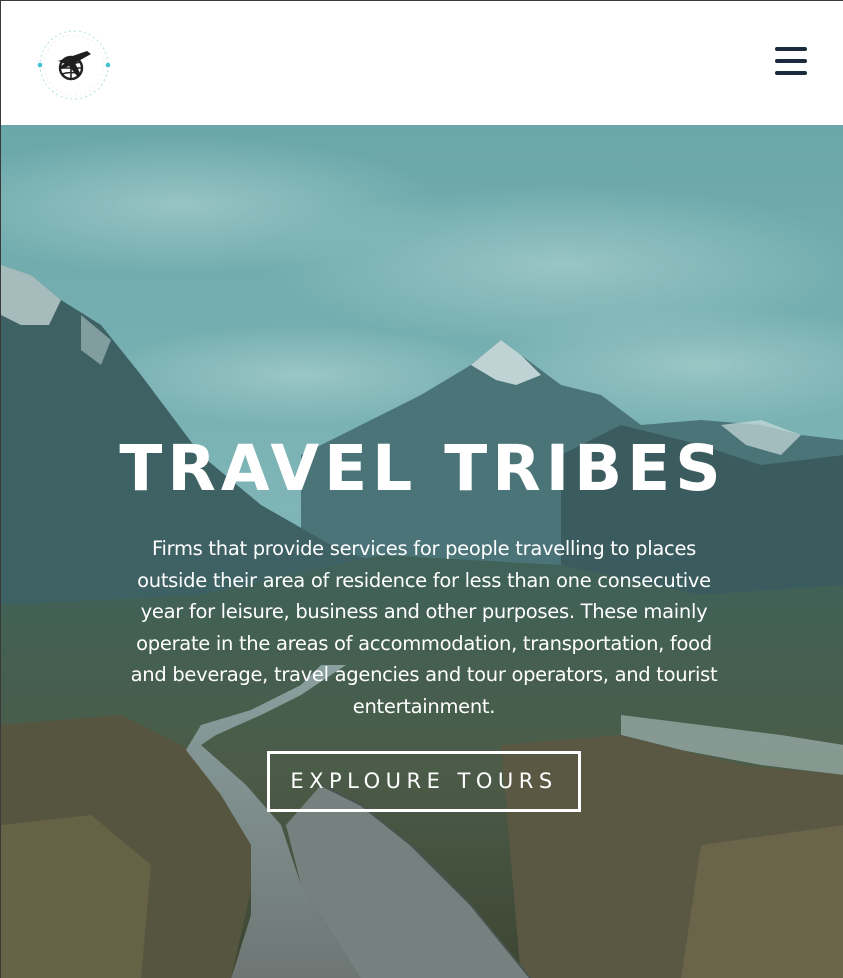 Image resolution: width=843 pixels, height=978 pixels. I want to click on site-header, so click(422, 63).